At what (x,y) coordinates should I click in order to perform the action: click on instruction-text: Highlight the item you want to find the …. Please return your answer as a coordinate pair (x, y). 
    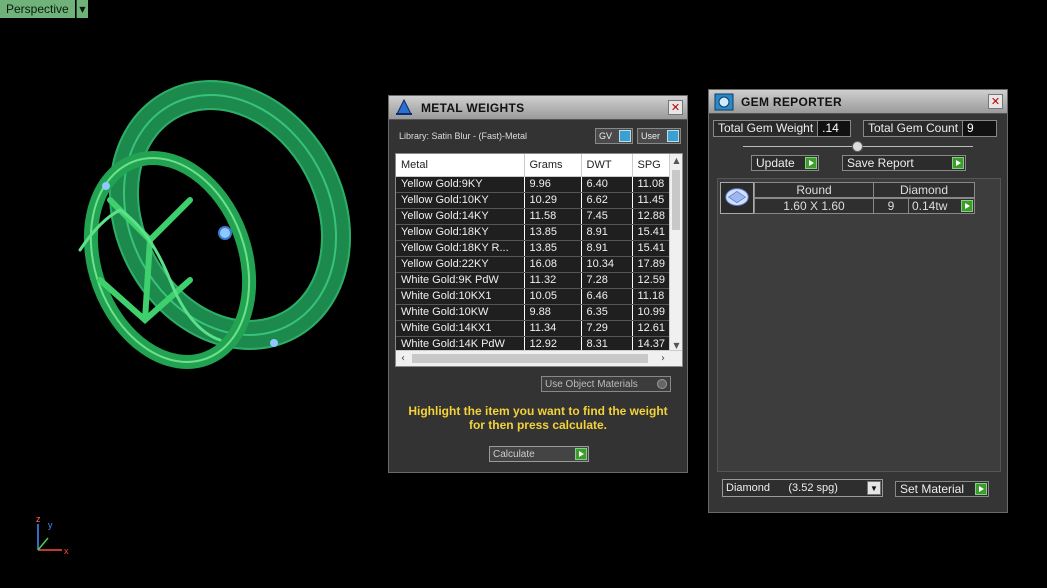
    Looking at the image, I should click on (538, 418).